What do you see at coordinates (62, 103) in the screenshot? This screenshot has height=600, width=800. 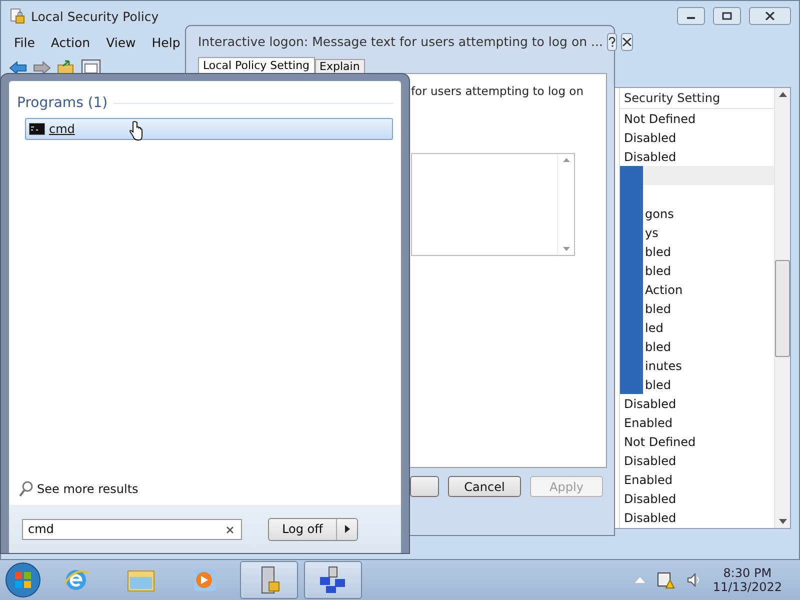 I see `section-heading: Programs (1)` at bounding box center [62, 103].